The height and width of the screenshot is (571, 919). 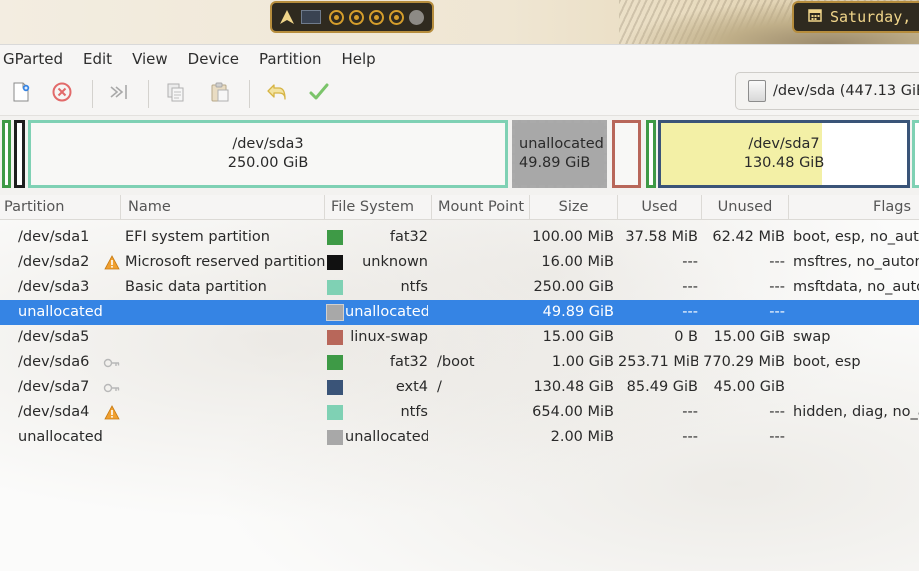 I want to click on workspace-3-indicator, so click(x=376, y=17).